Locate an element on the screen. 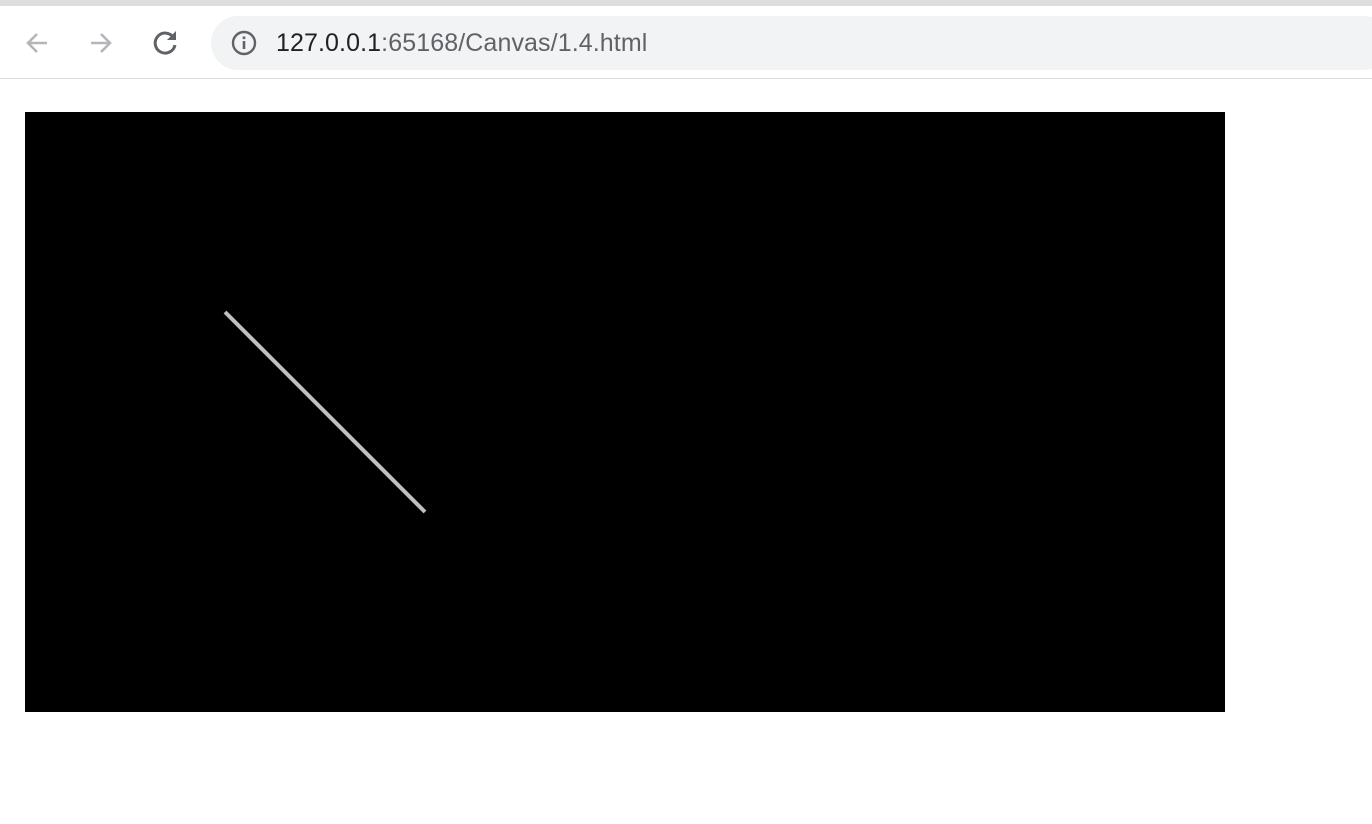 Image resolution: width=1372 pixels, height=824 pixels. url-text: 127.0.0.1:65168/Canvas/1.4.html is located at coordinates (461, 43).